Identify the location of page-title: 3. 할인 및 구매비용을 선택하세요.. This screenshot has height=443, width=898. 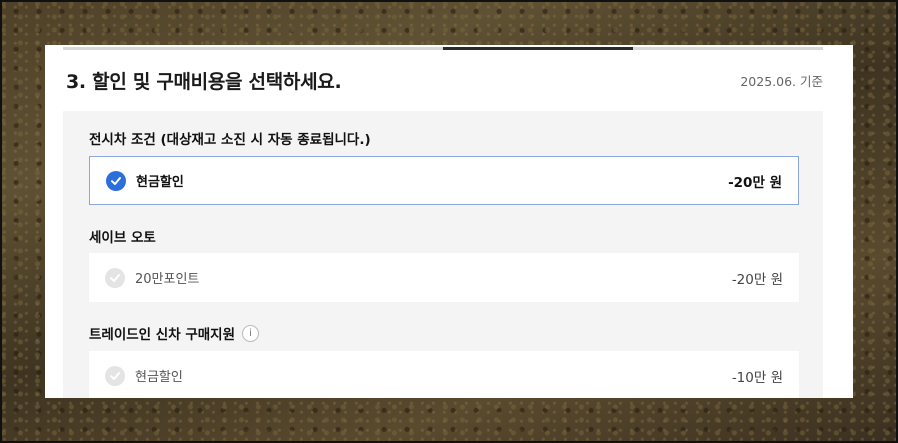
(204, 82).